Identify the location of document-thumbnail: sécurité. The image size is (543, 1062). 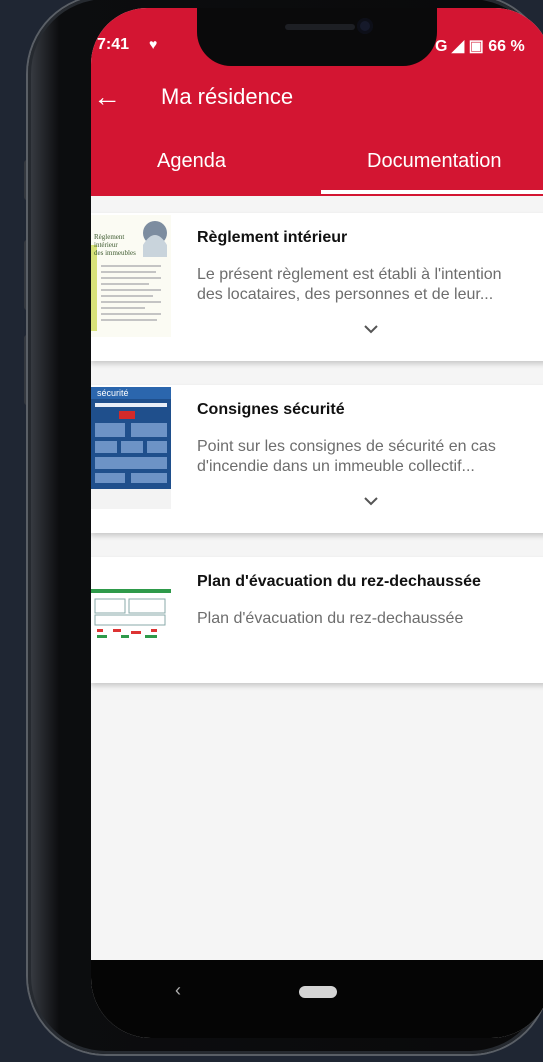
(131, 448).